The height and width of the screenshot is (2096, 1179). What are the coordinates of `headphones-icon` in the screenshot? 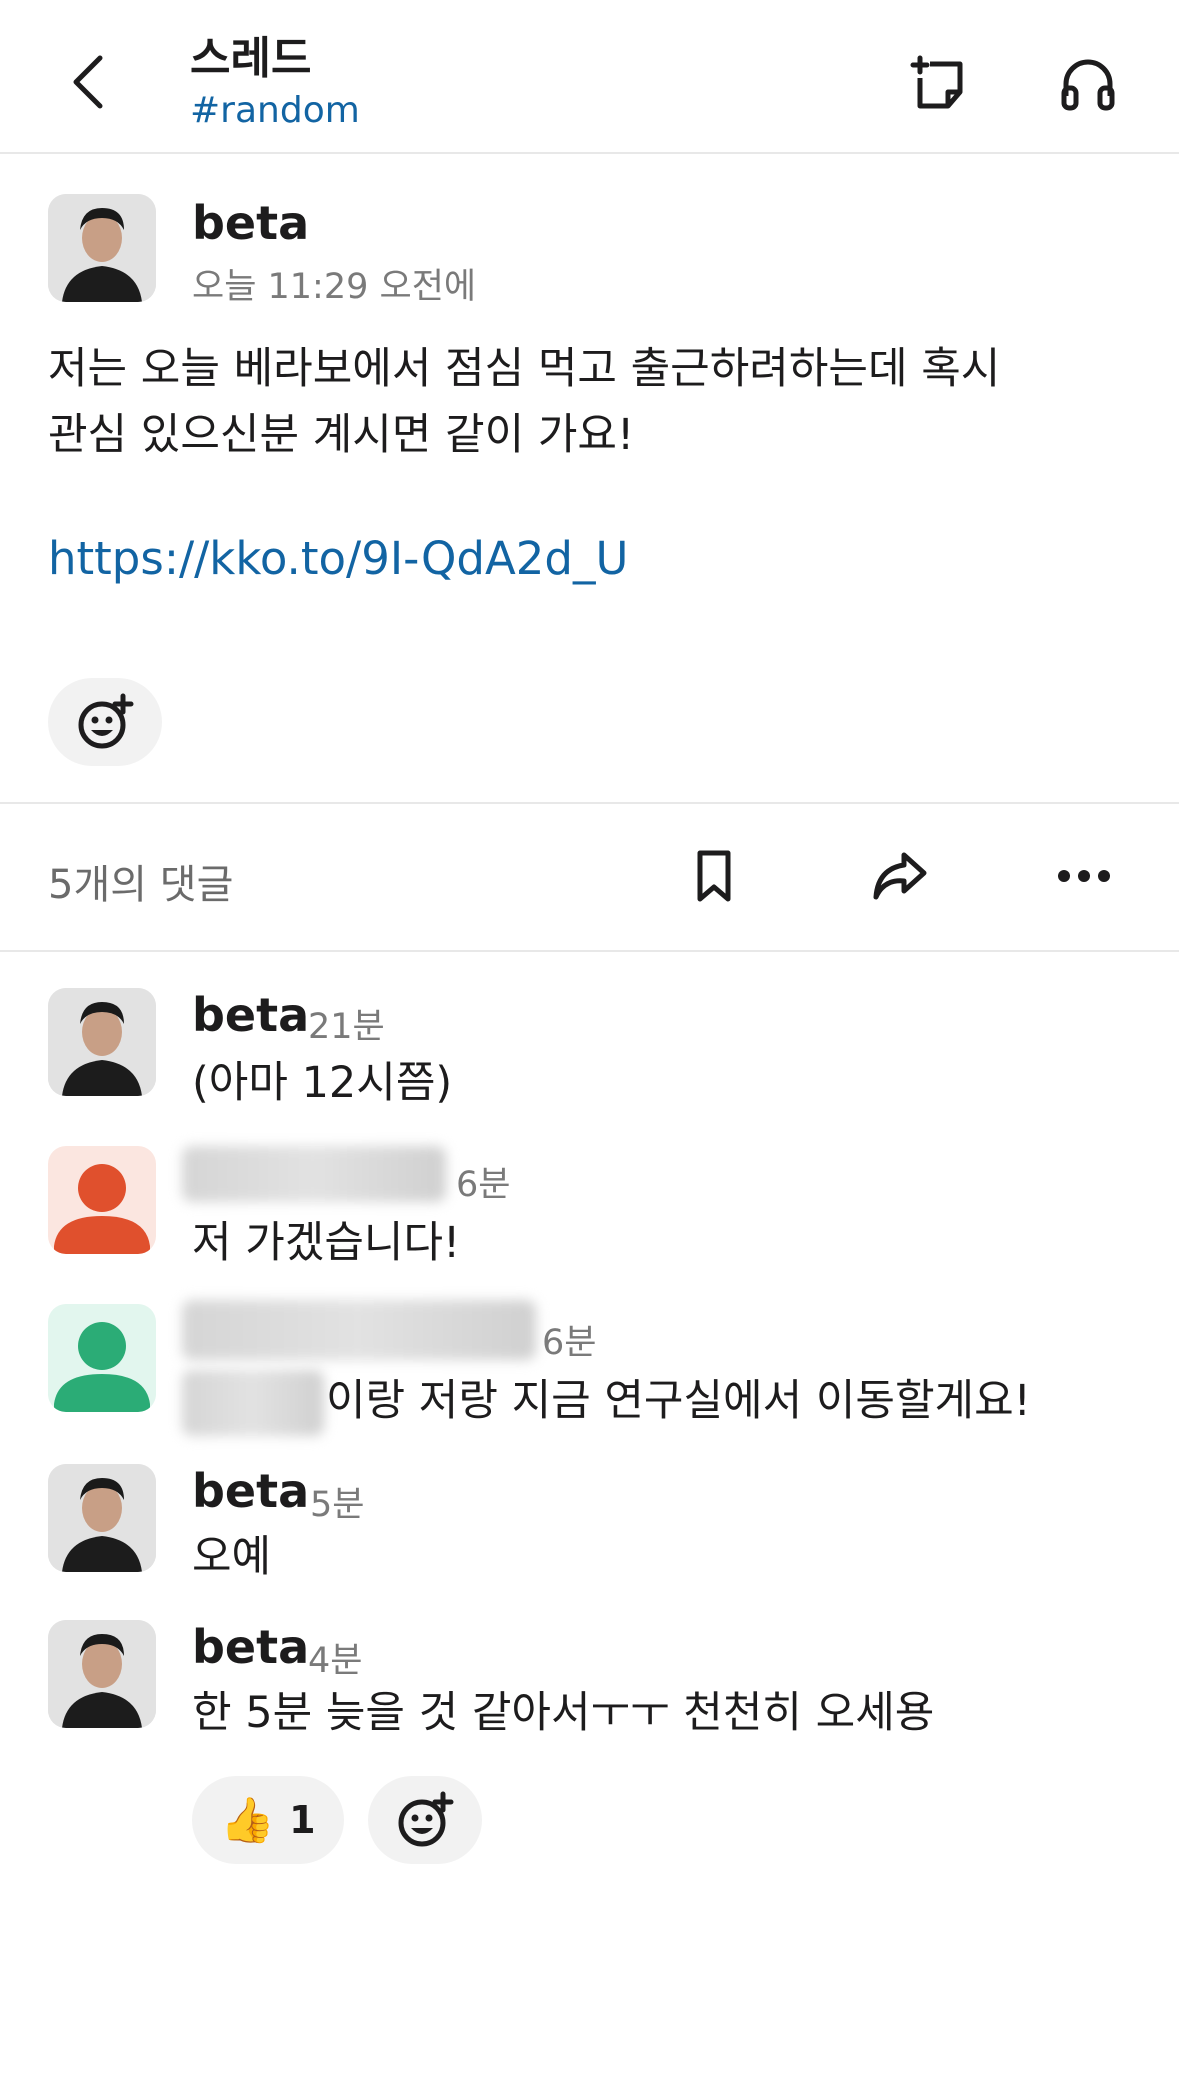 It's located at (1088, 85).